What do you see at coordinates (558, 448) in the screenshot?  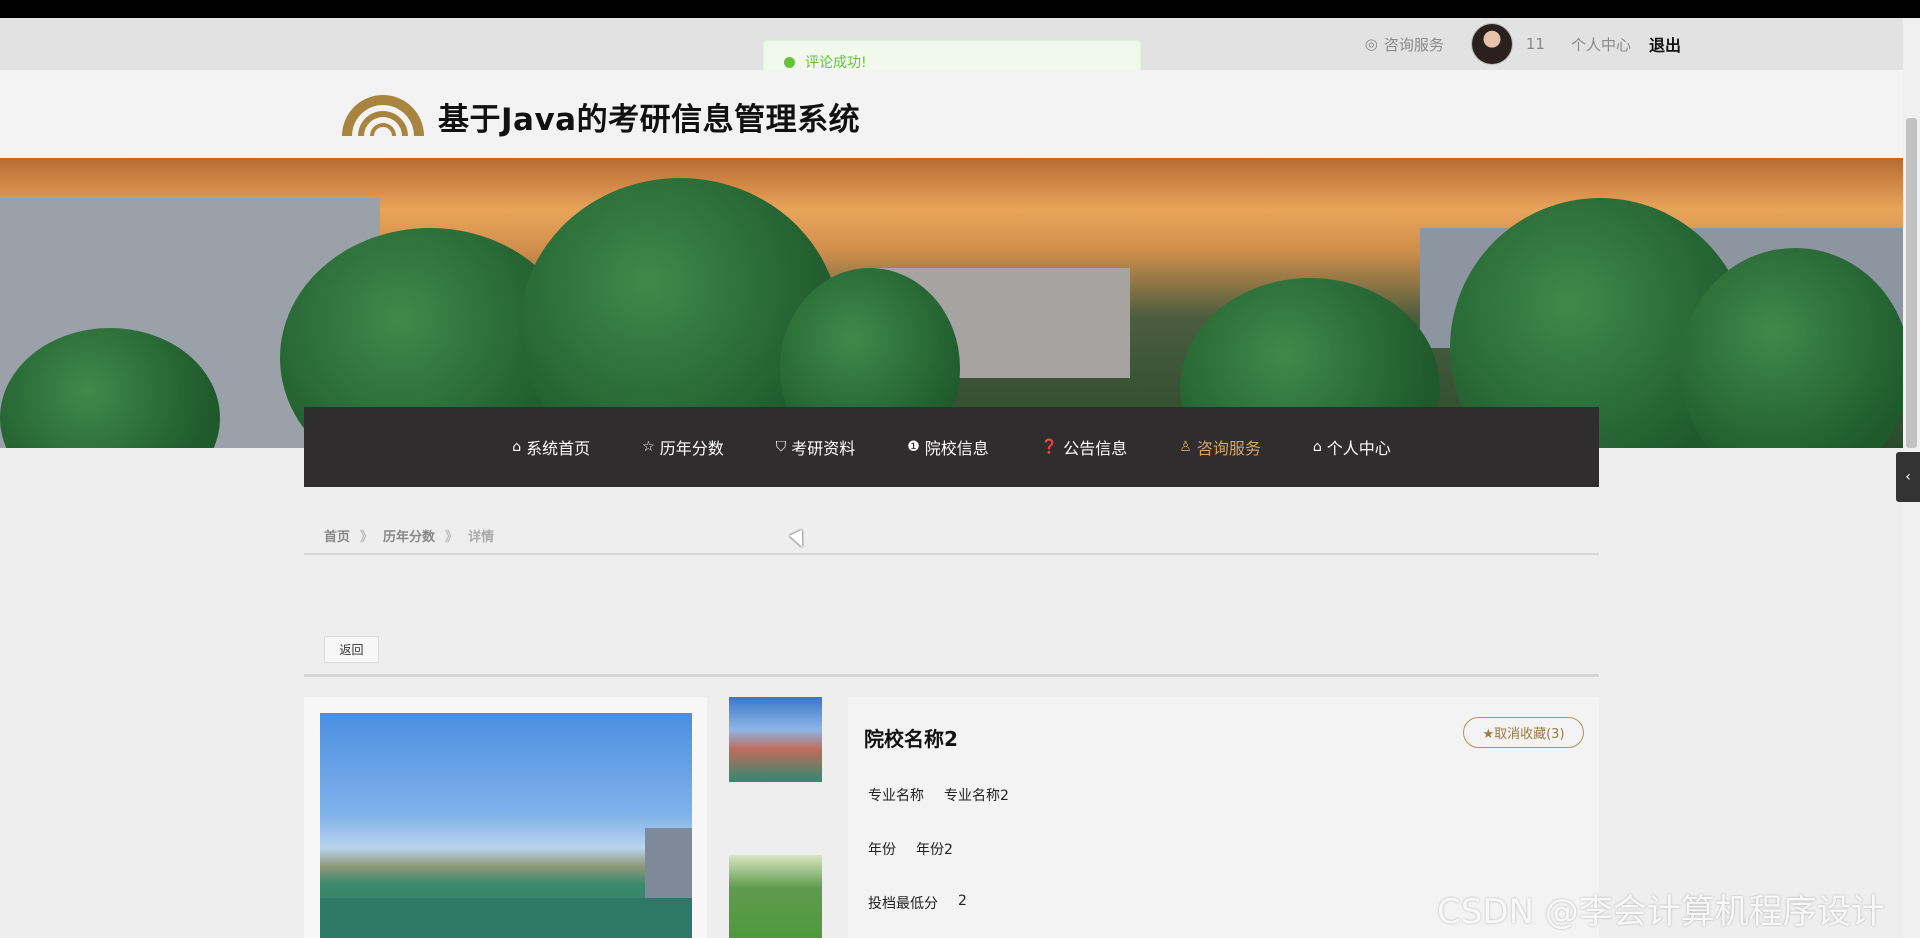 I see `nav-home-label: 系统首页` at bounding box center [558, 448].